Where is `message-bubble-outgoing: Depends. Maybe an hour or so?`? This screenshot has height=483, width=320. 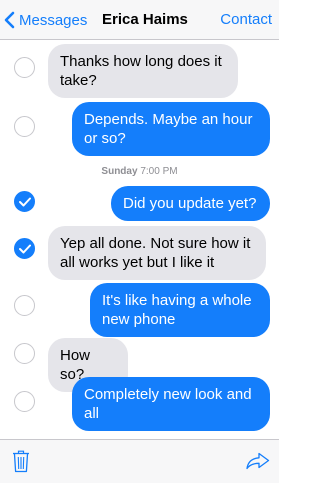 message-bubble-outgoing: Depends. Maybe an hour or so? is located at coordinates (171, 129).